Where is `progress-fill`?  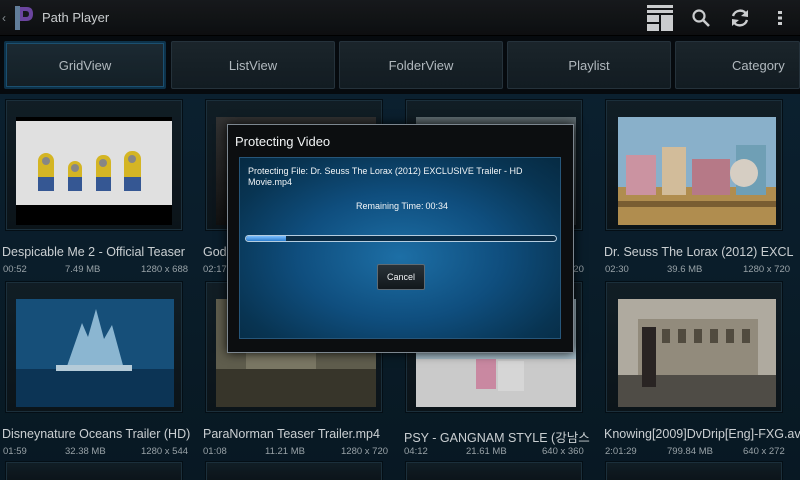
progress-fill is located at coordinates (266, 238).